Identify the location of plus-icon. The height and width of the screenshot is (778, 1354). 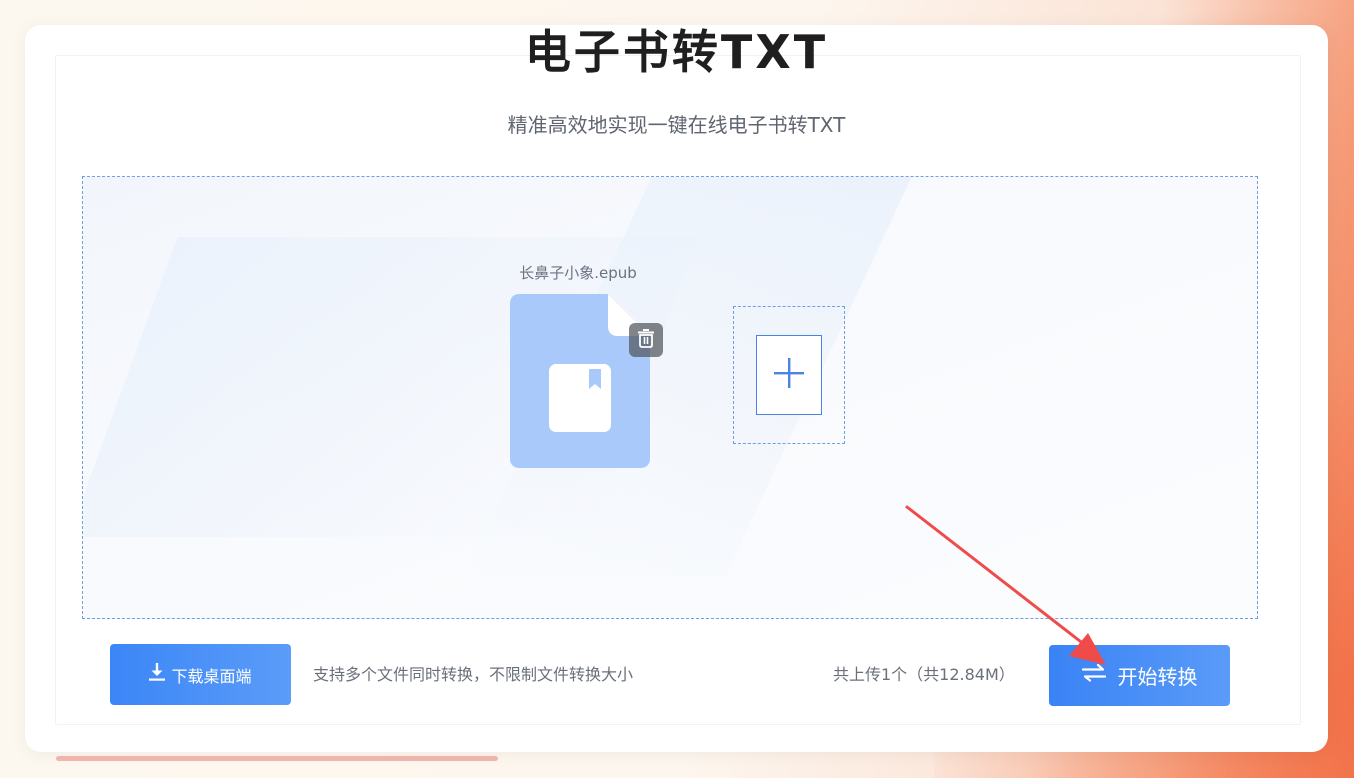
(789, 375).